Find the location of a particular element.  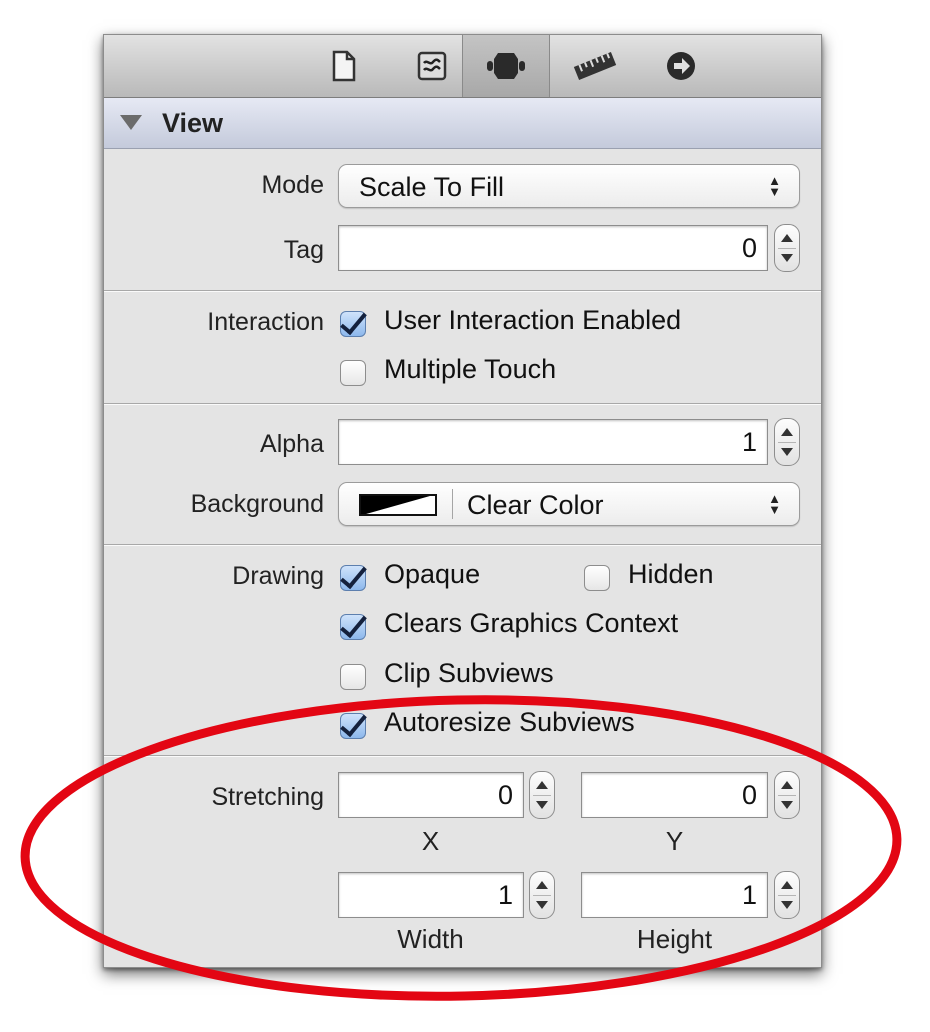

stretching-x-caption: X is located at coordinates (430, 841).